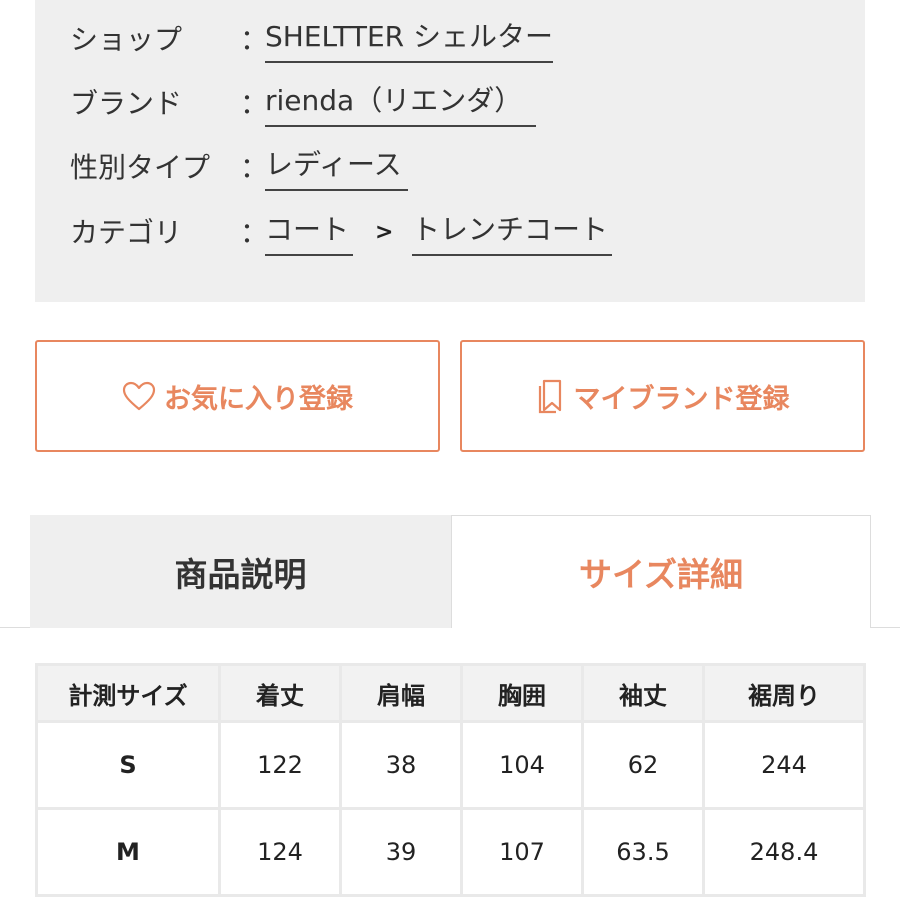  What do you see at coordinates (643, 765) in the screenshot?
I see `table-cell: 62` at bounding box center [643, 765].